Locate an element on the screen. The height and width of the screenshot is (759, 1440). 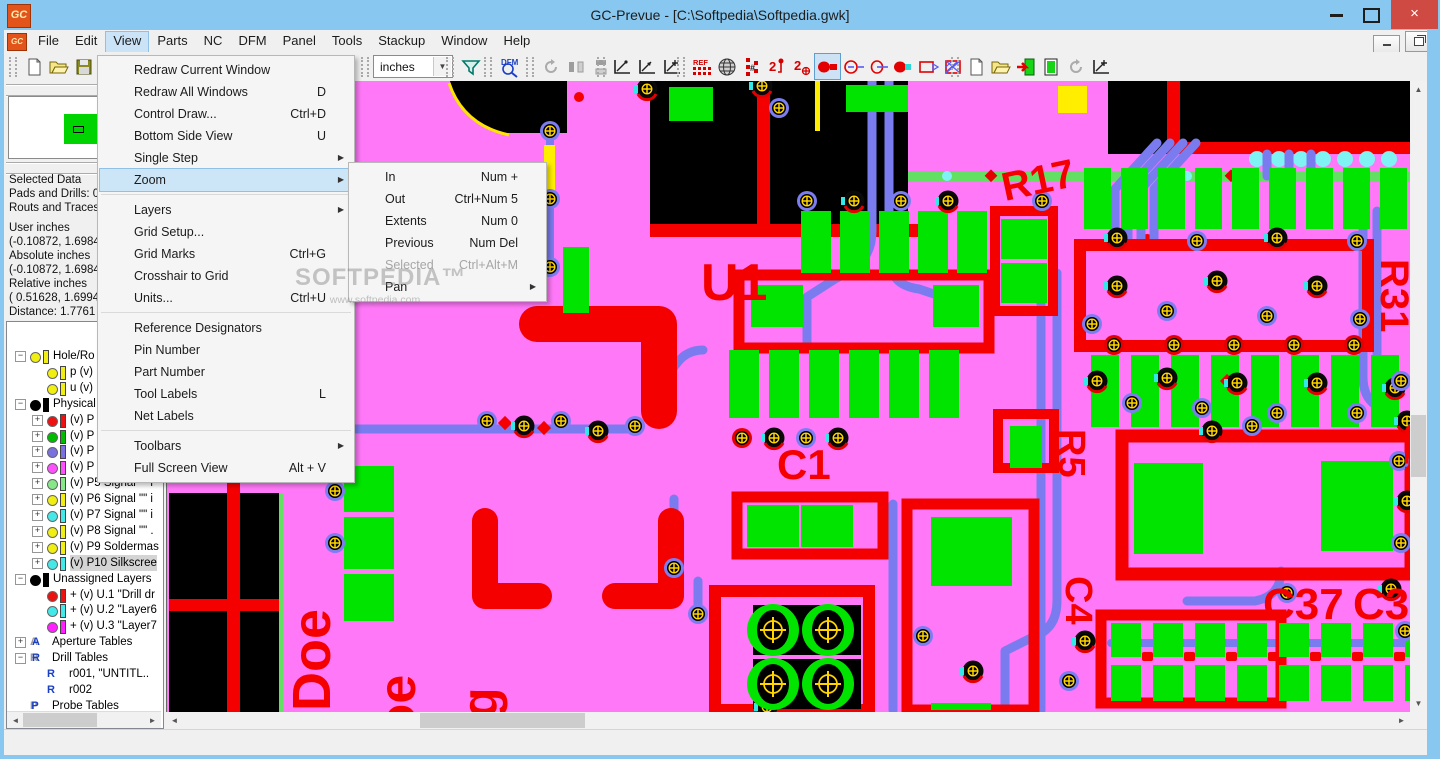
tree-hscroll-thumb is located at coordinates (60, 720).